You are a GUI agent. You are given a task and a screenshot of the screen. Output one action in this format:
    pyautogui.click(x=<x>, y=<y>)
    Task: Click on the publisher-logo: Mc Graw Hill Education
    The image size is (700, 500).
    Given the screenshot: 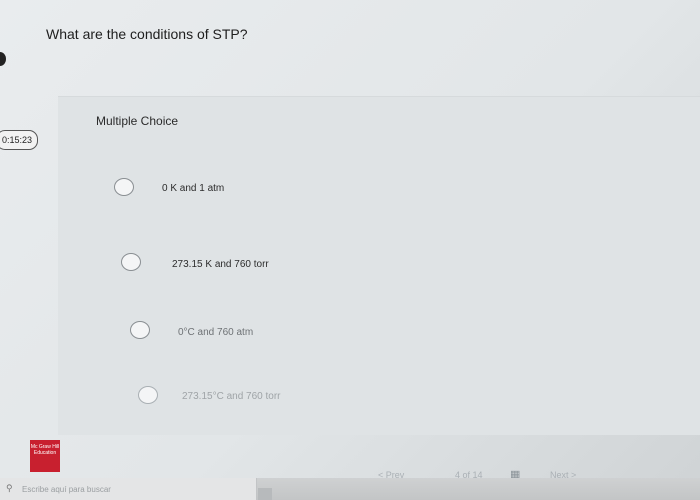 What is the action you would take?
    pyautogui.click(x=45, y=456)
    